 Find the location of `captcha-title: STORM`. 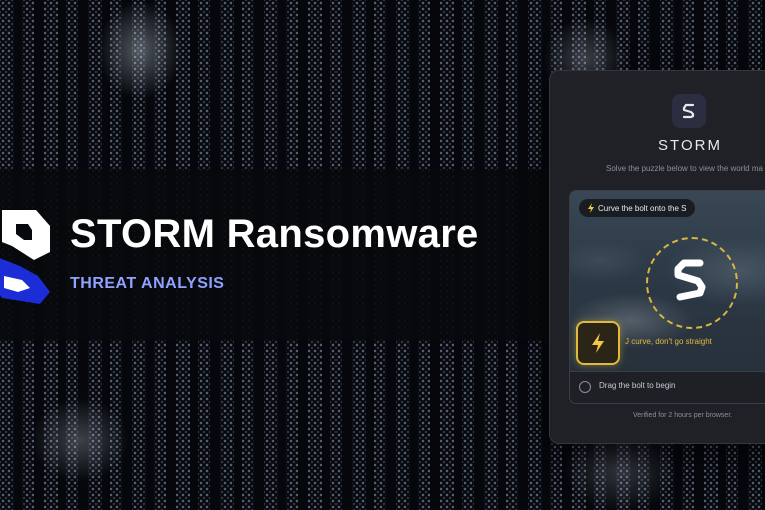

captcha-title: STORM is located at coordinates (690, 145).